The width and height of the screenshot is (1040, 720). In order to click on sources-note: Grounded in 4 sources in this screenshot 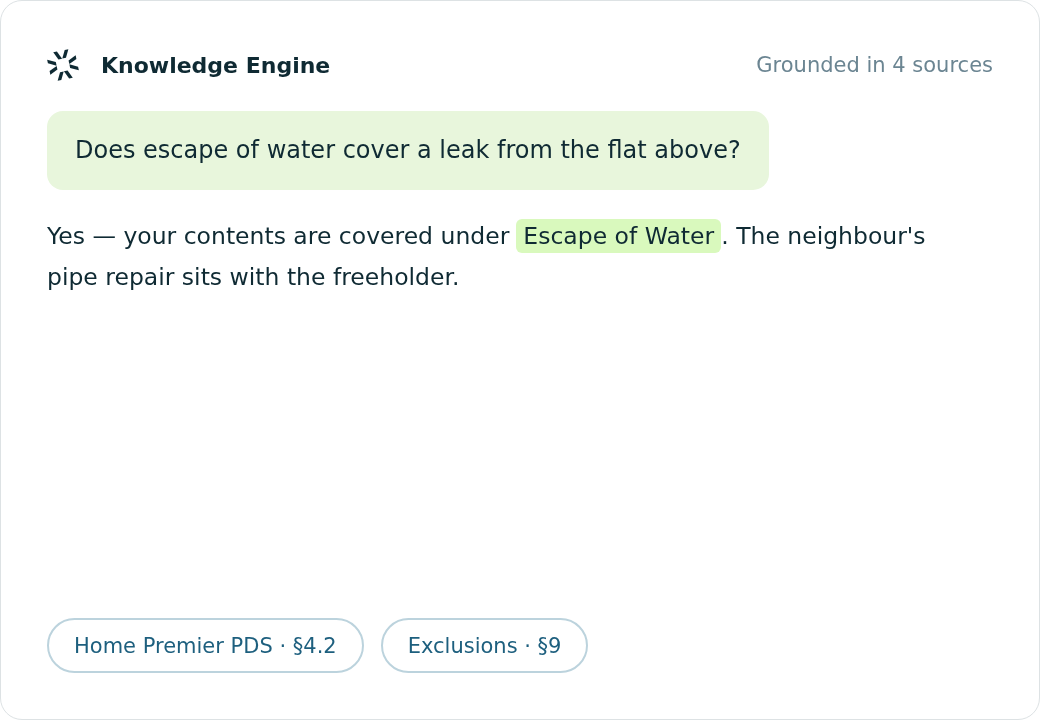, I will do `click(874, 65)`.